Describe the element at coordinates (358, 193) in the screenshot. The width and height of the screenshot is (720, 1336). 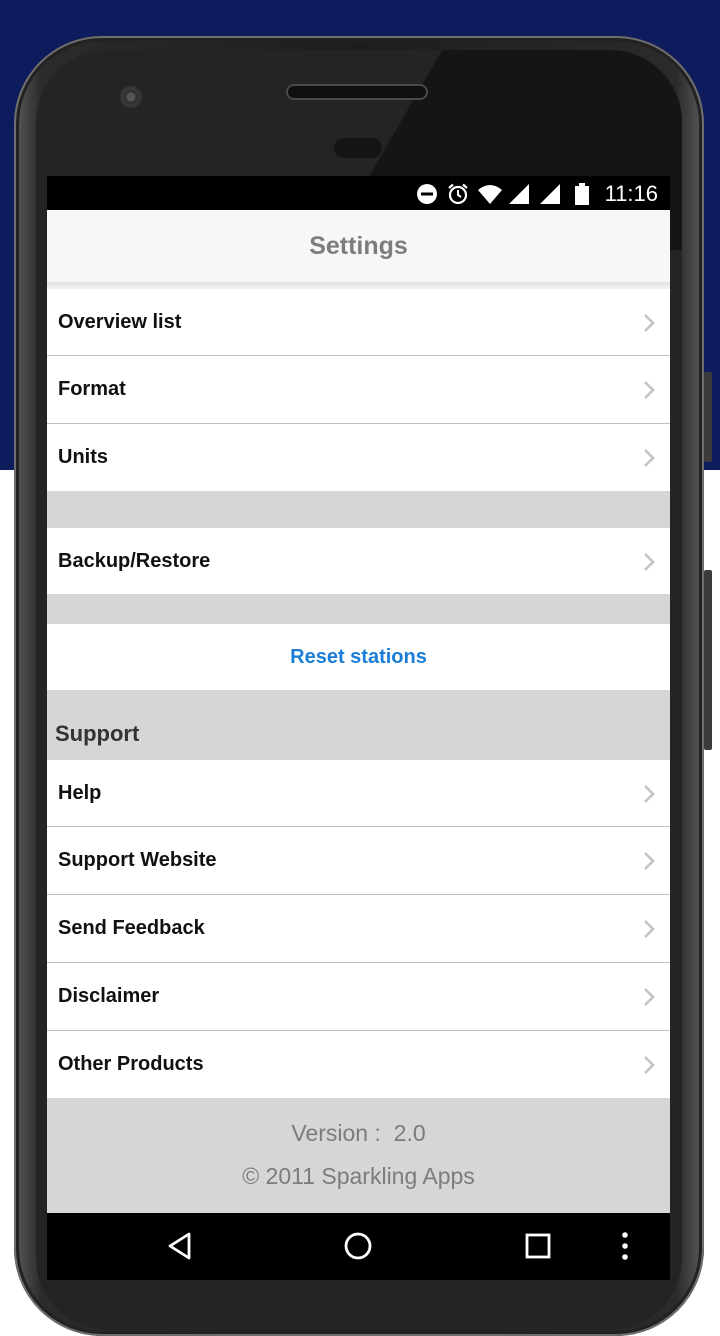
I see `status-bar: 11:16` at that location.